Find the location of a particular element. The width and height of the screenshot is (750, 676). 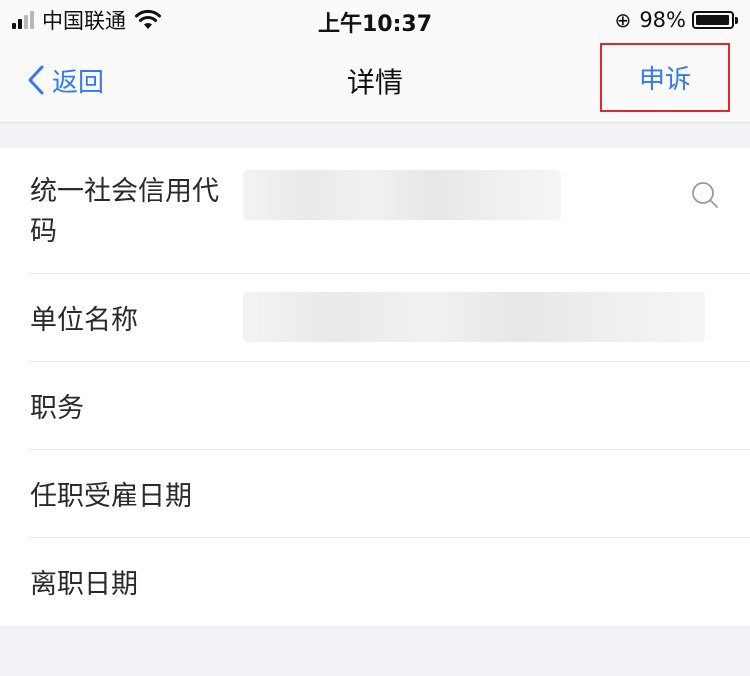

list-item-position: 职务 is located at coordinates (375, 406).